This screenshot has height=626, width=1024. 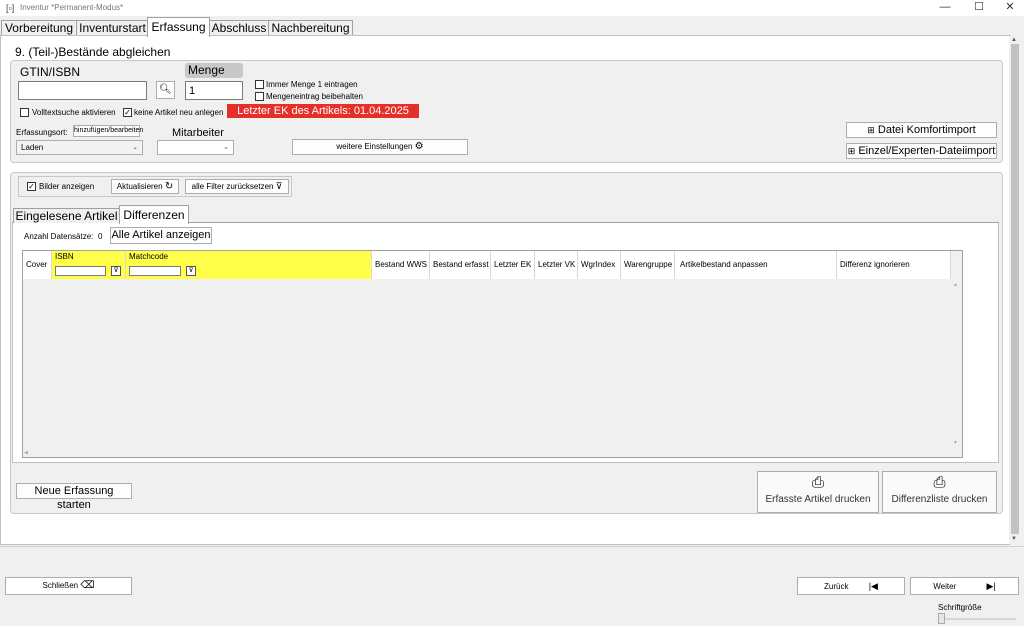 I want to click on mitarbeiter-select: ⌄, so click(x=195, y=147).